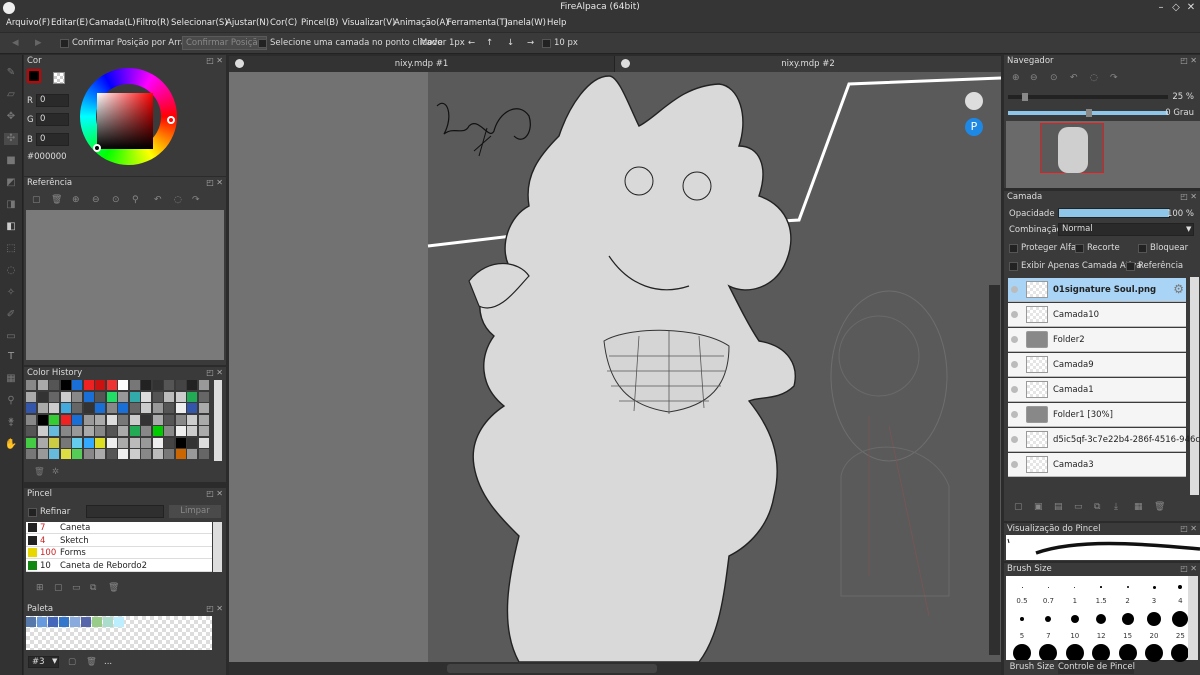 The width and height of the screenshot is (1200, 675). I want to click on rotate-right-icon: ↷, so click(196, 200).